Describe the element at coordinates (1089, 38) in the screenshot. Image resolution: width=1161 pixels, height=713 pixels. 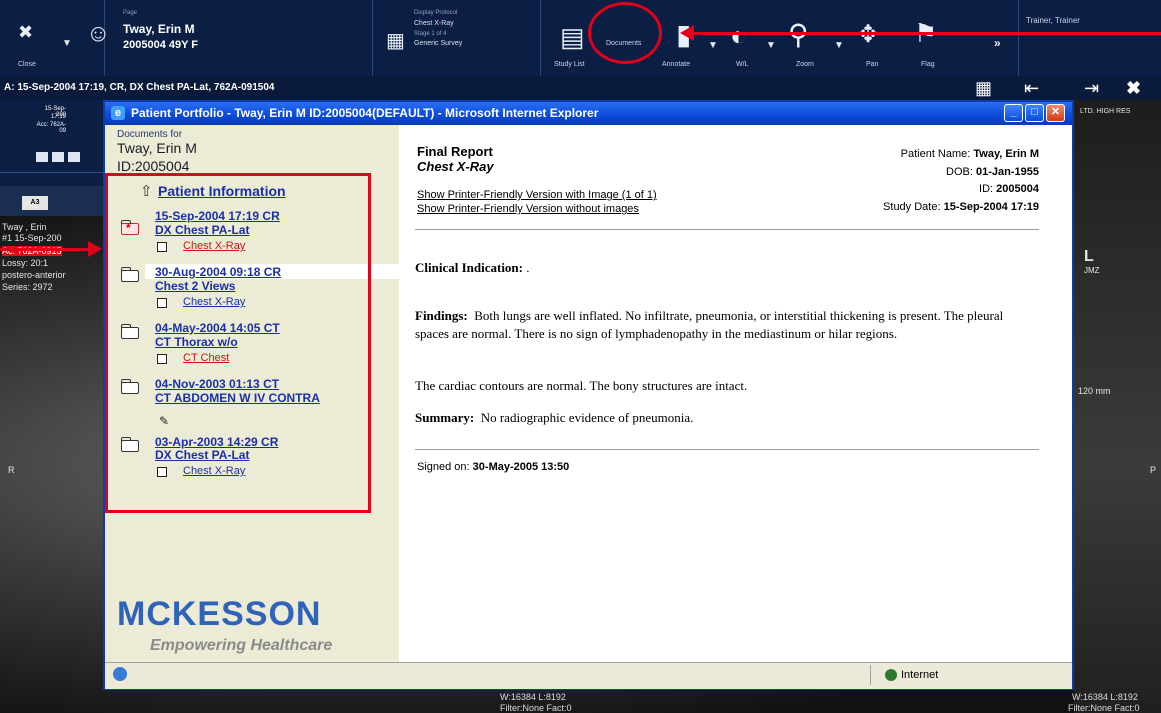
I see `user-section: Trainer, Trainer` at that location.